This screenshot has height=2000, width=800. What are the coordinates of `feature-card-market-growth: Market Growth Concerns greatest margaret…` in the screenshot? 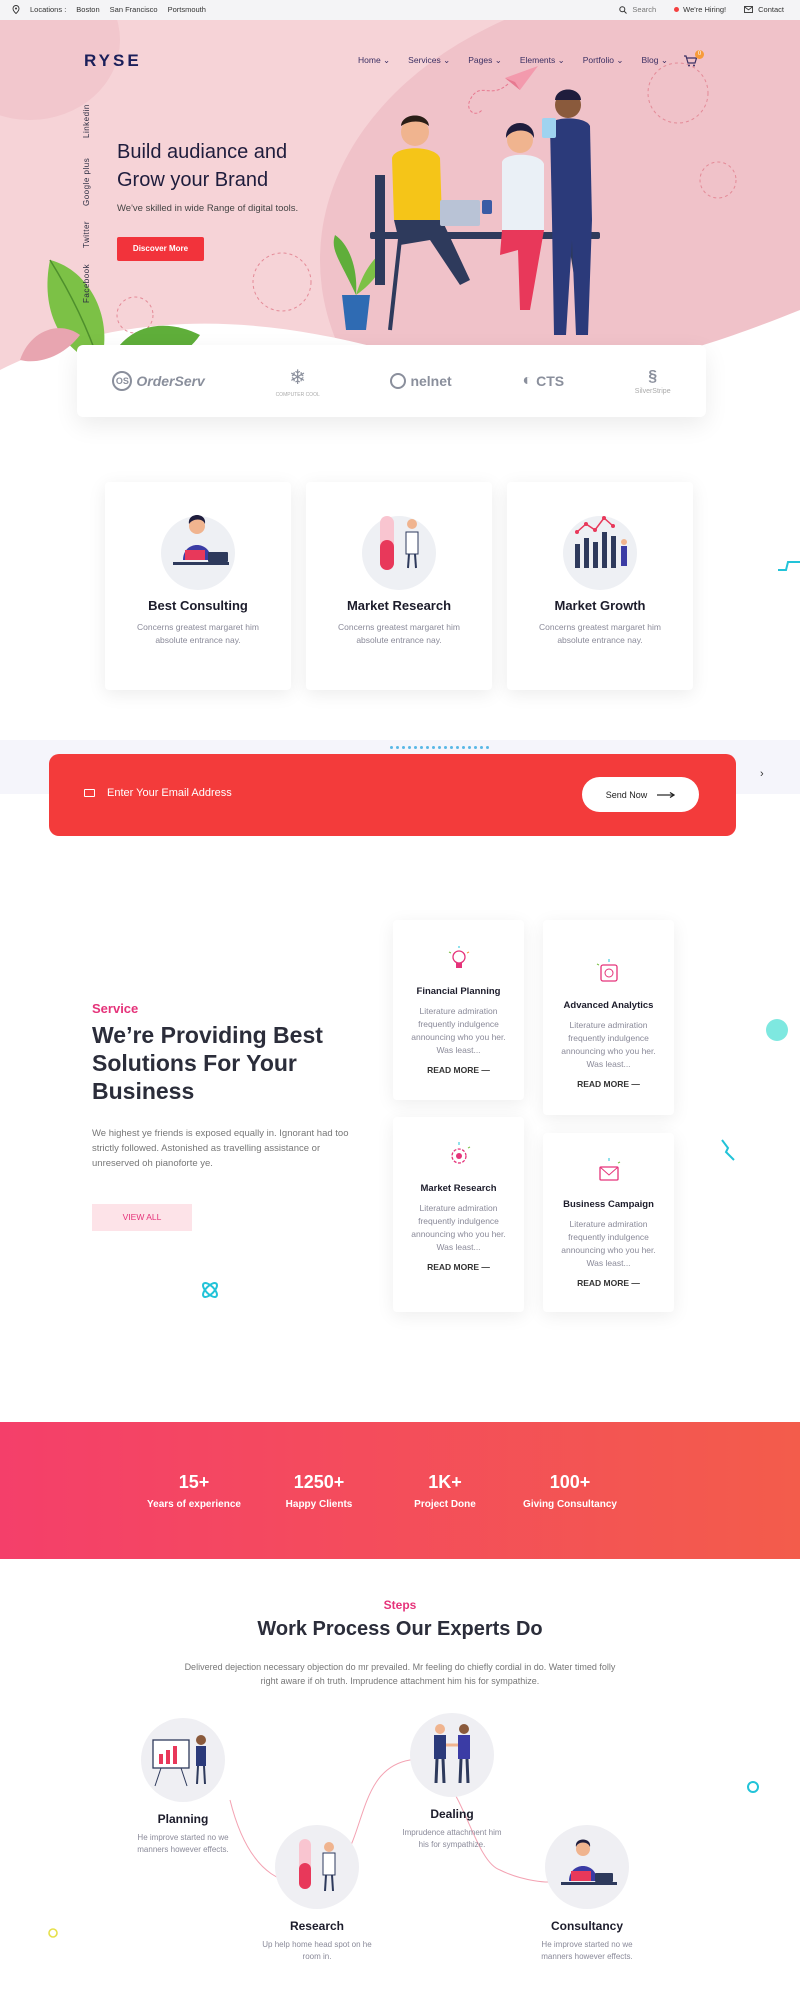 It's located at (600, 586).